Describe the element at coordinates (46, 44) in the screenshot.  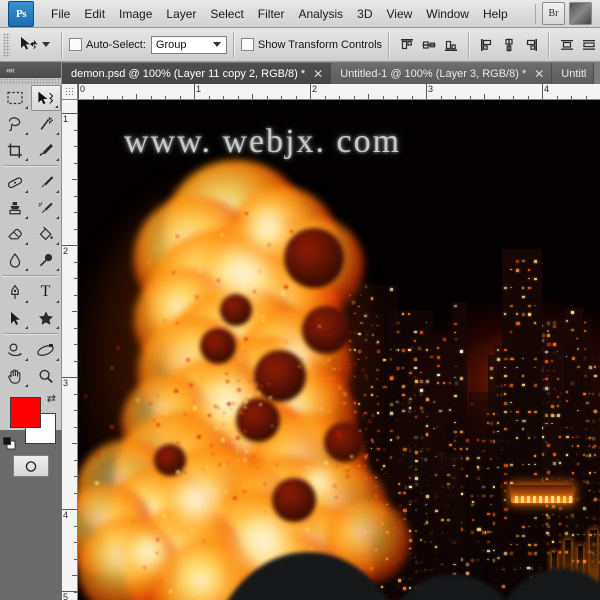
I see `tool-preset-chevron-down-icon` at that location.